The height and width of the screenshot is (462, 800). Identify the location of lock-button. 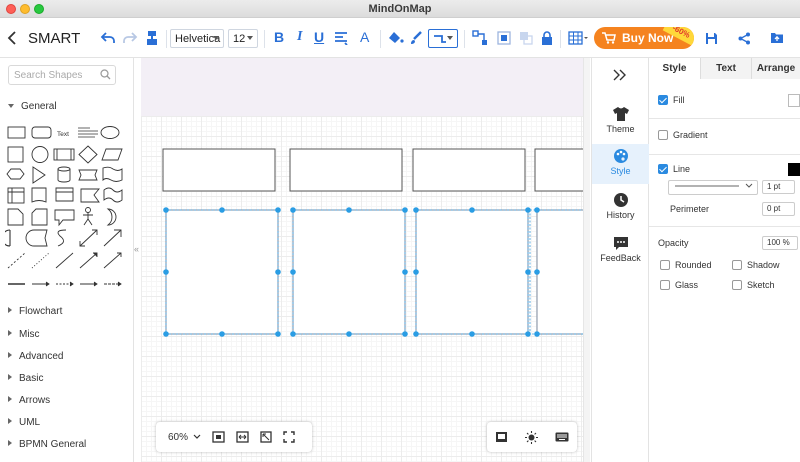
(547, 38).